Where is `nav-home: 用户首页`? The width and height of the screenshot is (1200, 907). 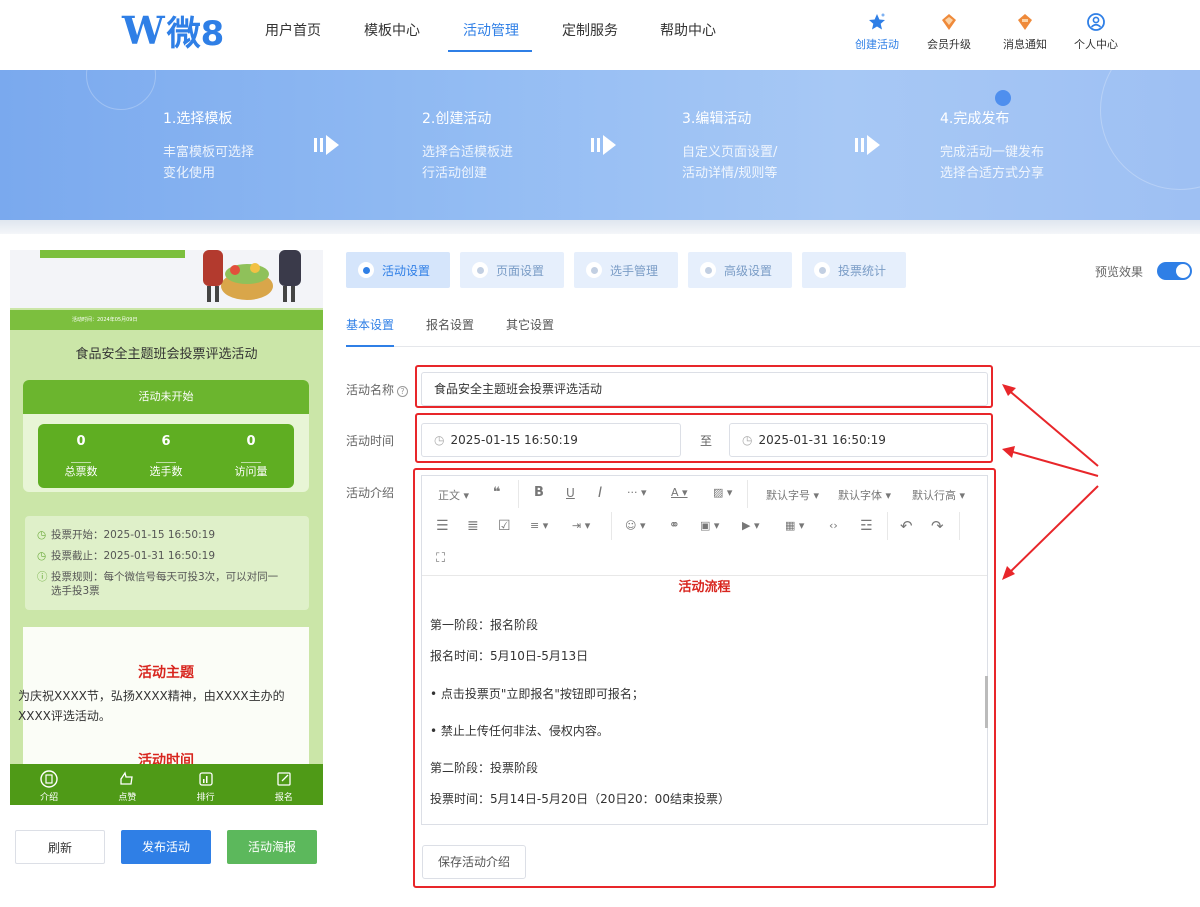
nav-home: 用户首页 is located at coordinates (293, 30).